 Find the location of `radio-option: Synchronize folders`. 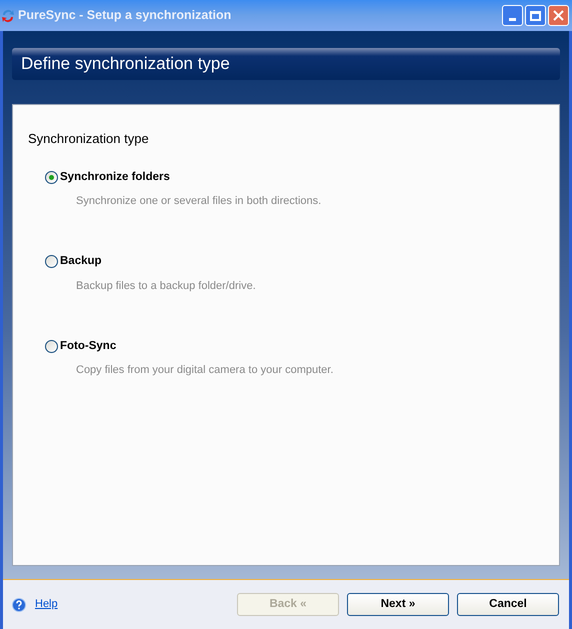

radio-option: Synchronize folders is located at coordinates (107, 177).